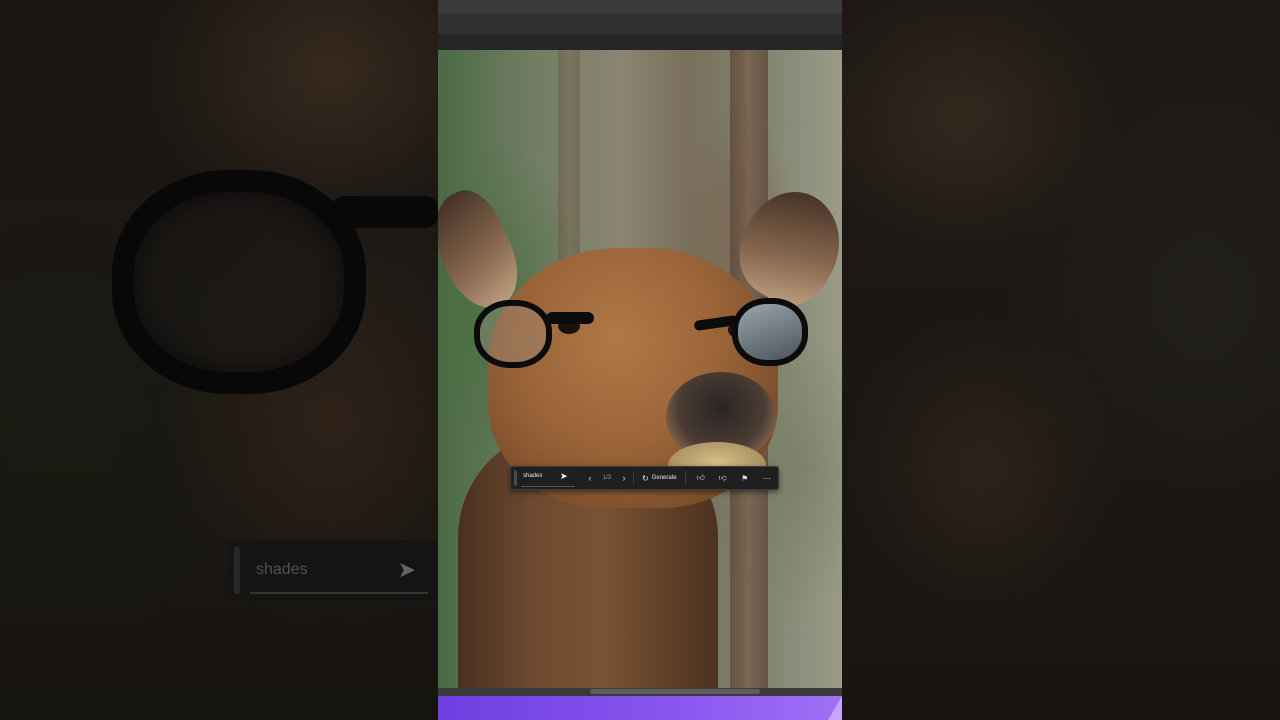 This screenshot has width=1280, height=720. I want to click on document-tab-bar, so click(640, 42).